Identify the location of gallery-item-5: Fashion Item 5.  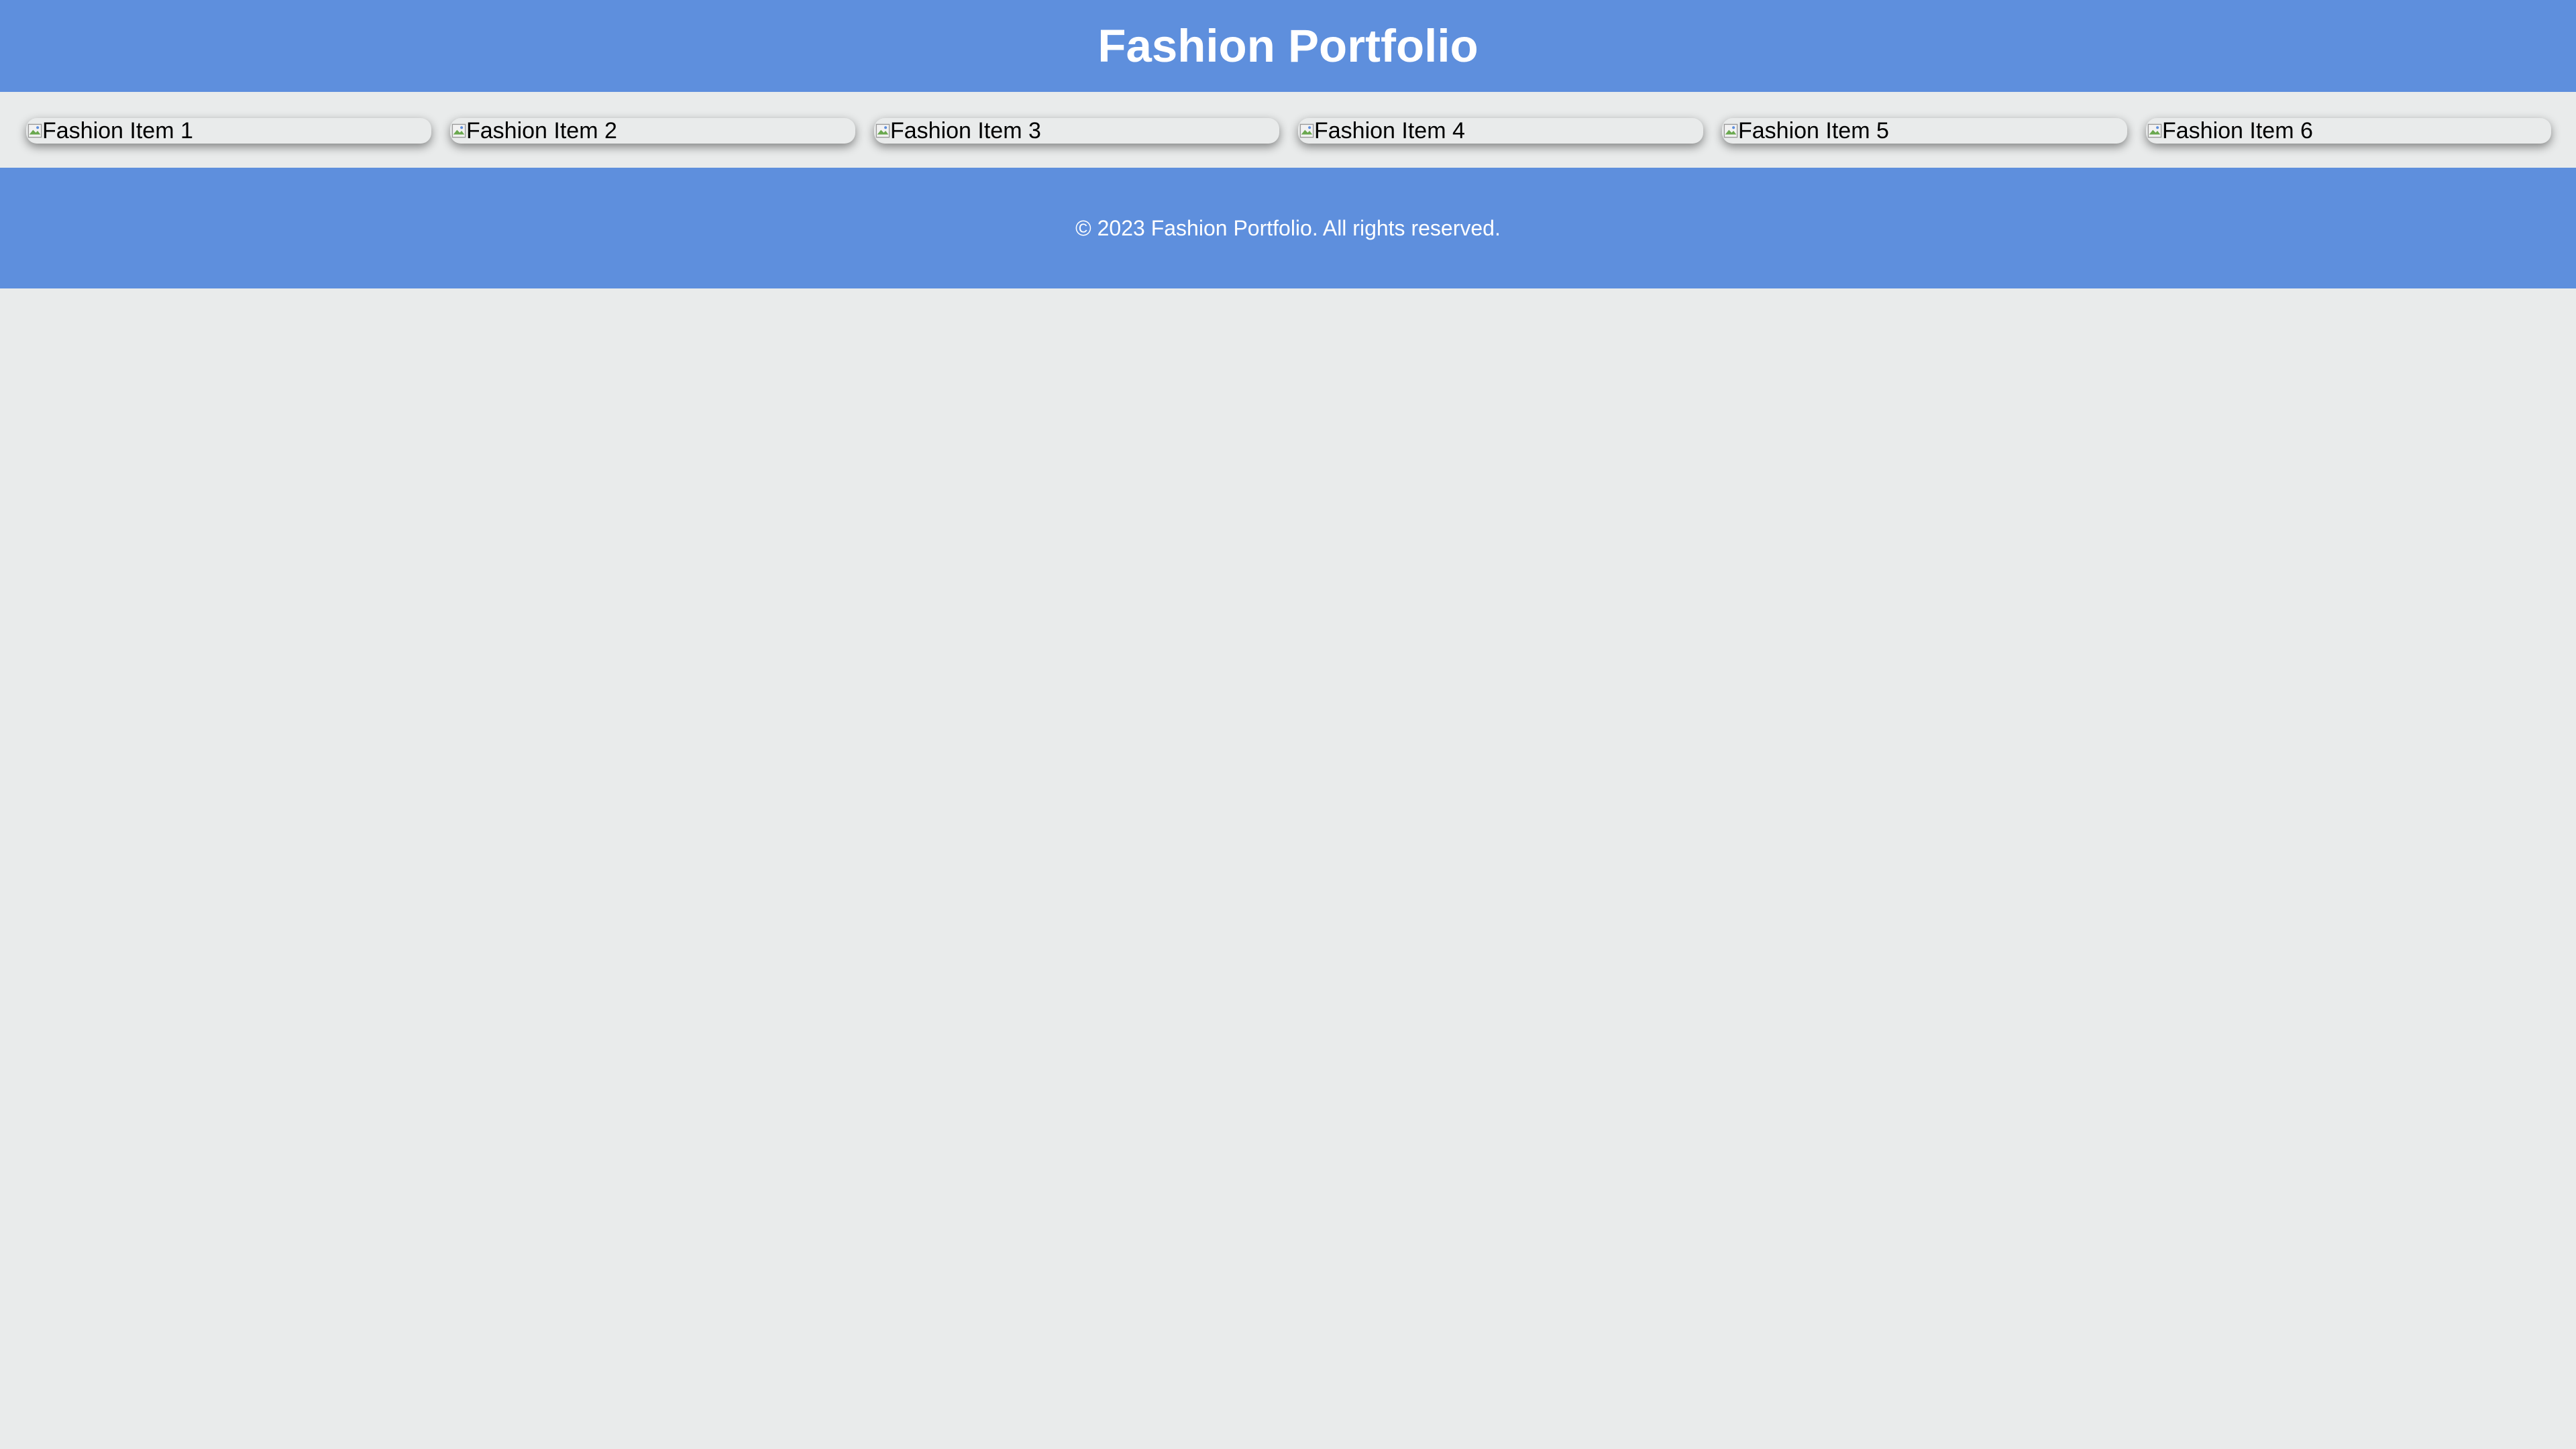
(1924, 131).